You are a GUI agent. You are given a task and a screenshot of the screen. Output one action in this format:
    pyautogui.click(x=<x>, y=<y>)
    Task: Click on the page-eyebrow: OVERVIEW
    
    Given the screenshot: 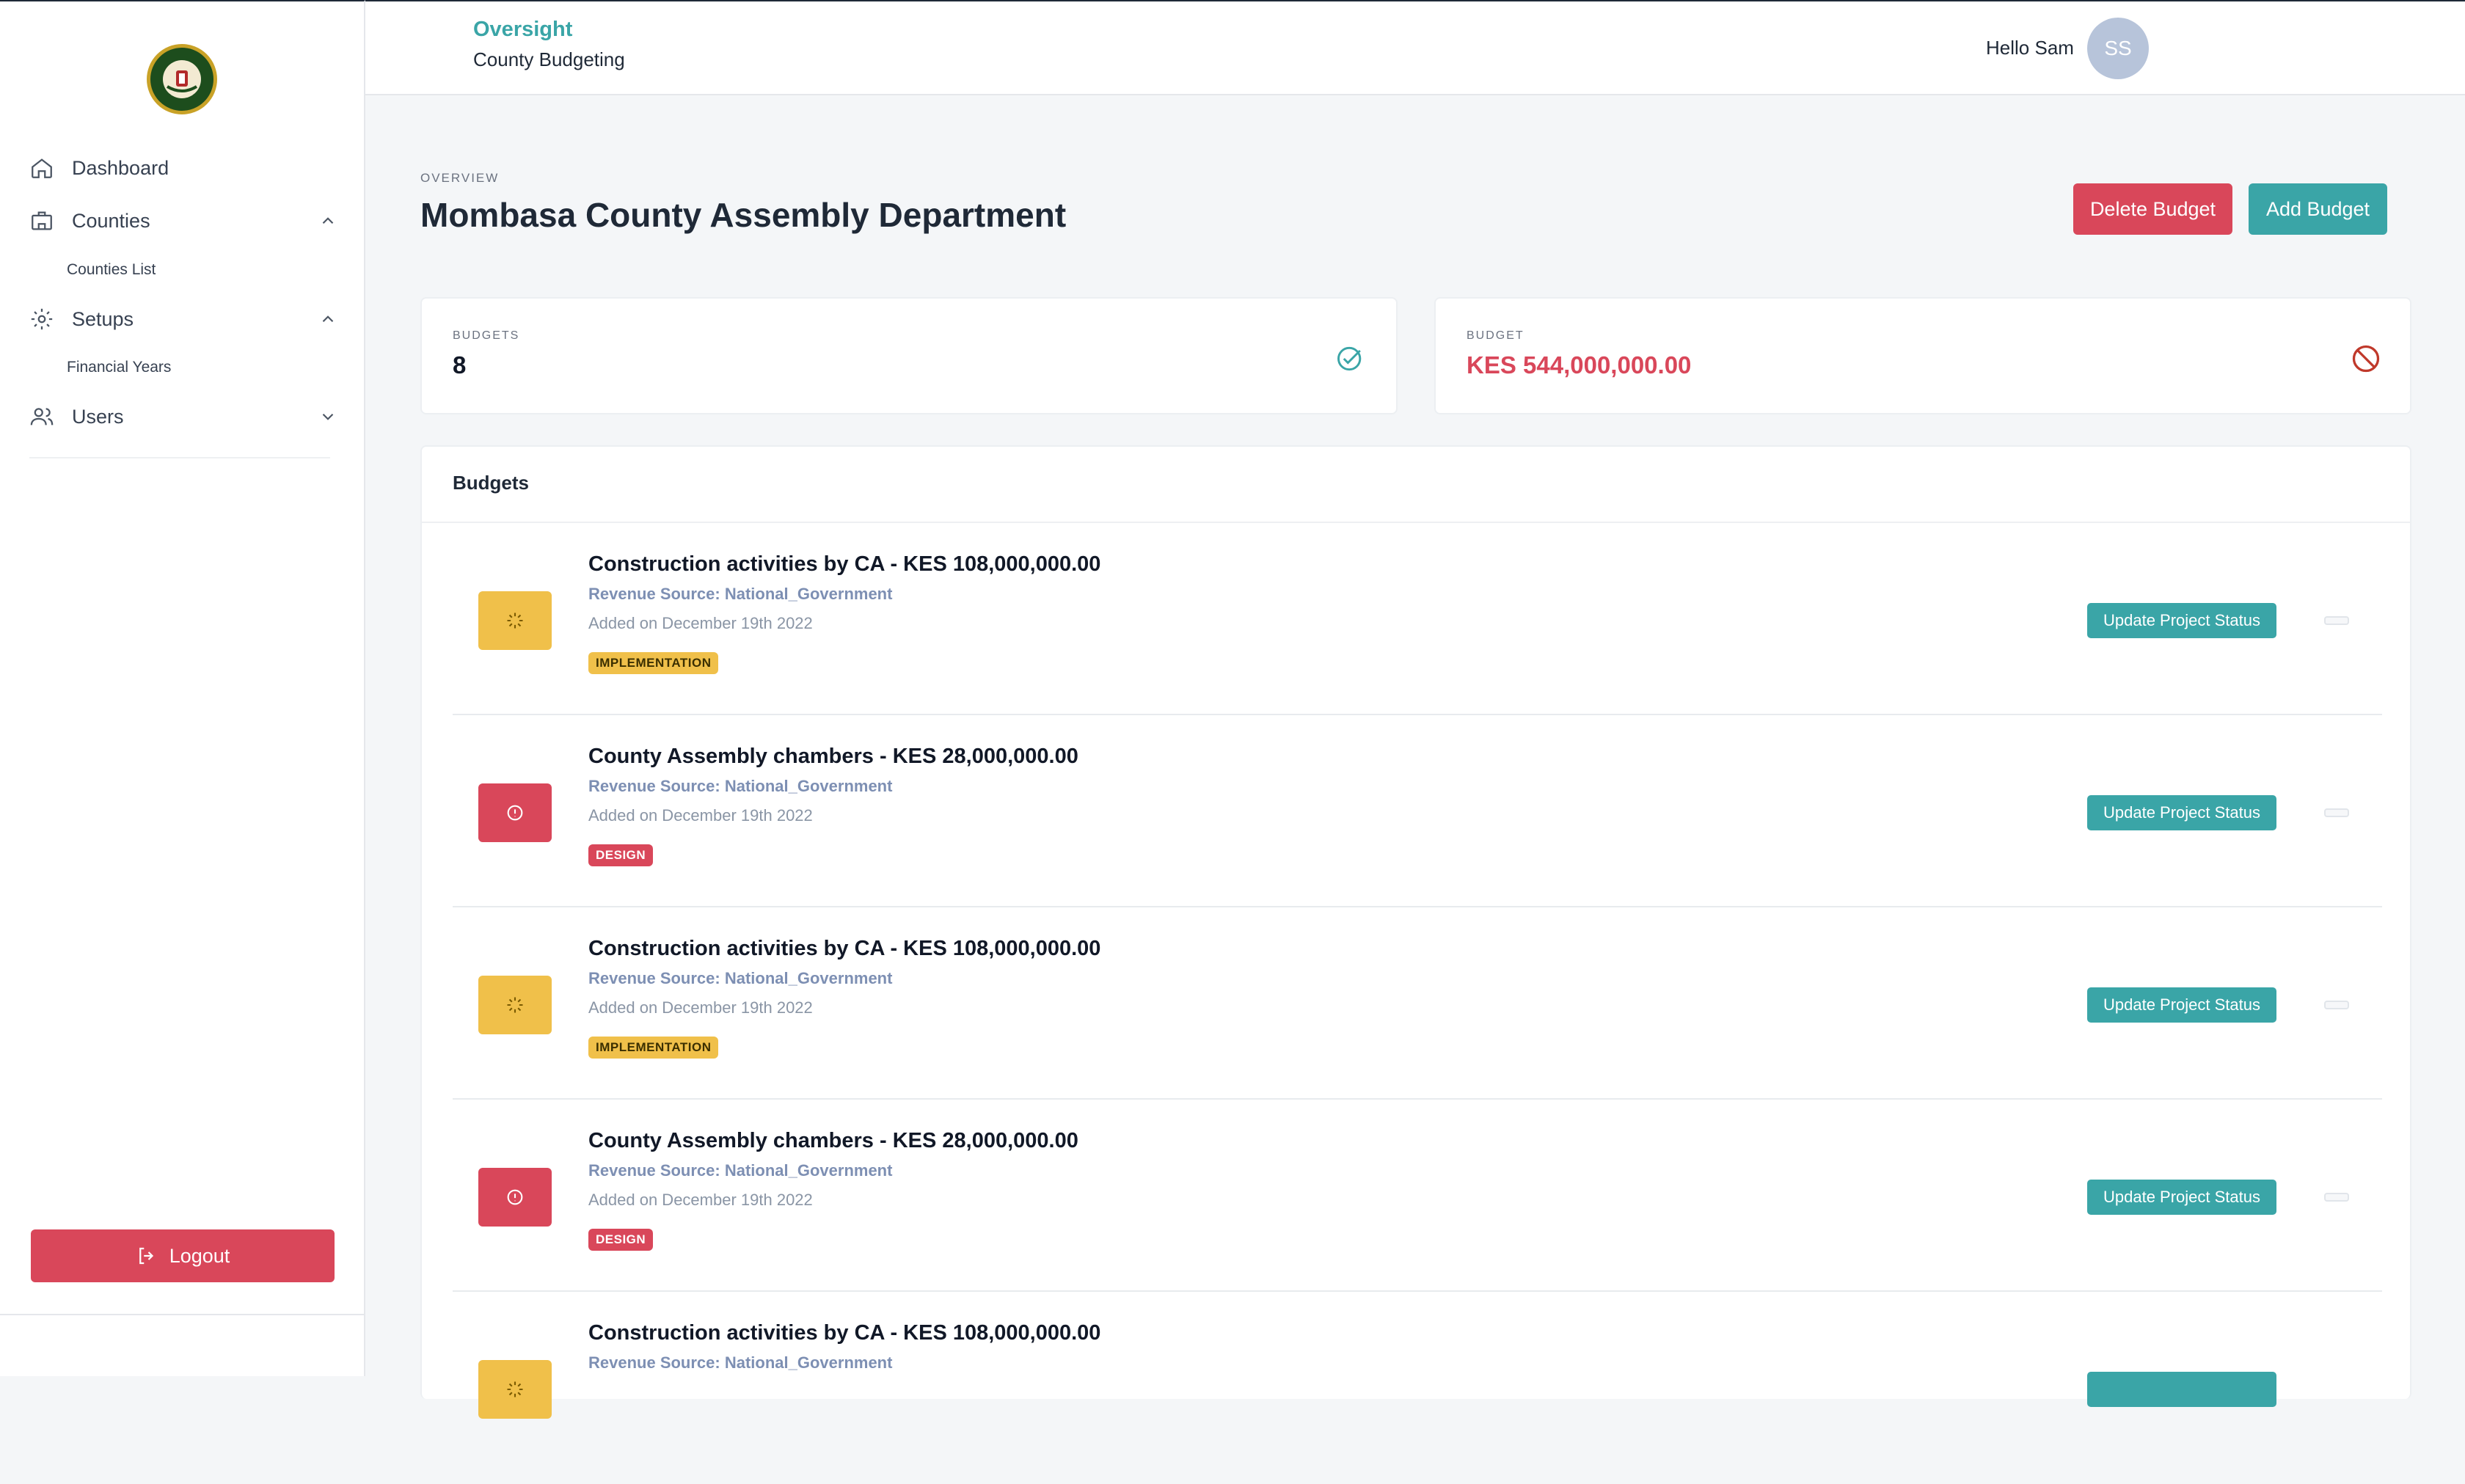 What is the action you would take?
    pyautogui.click(x=460, y=178)
    